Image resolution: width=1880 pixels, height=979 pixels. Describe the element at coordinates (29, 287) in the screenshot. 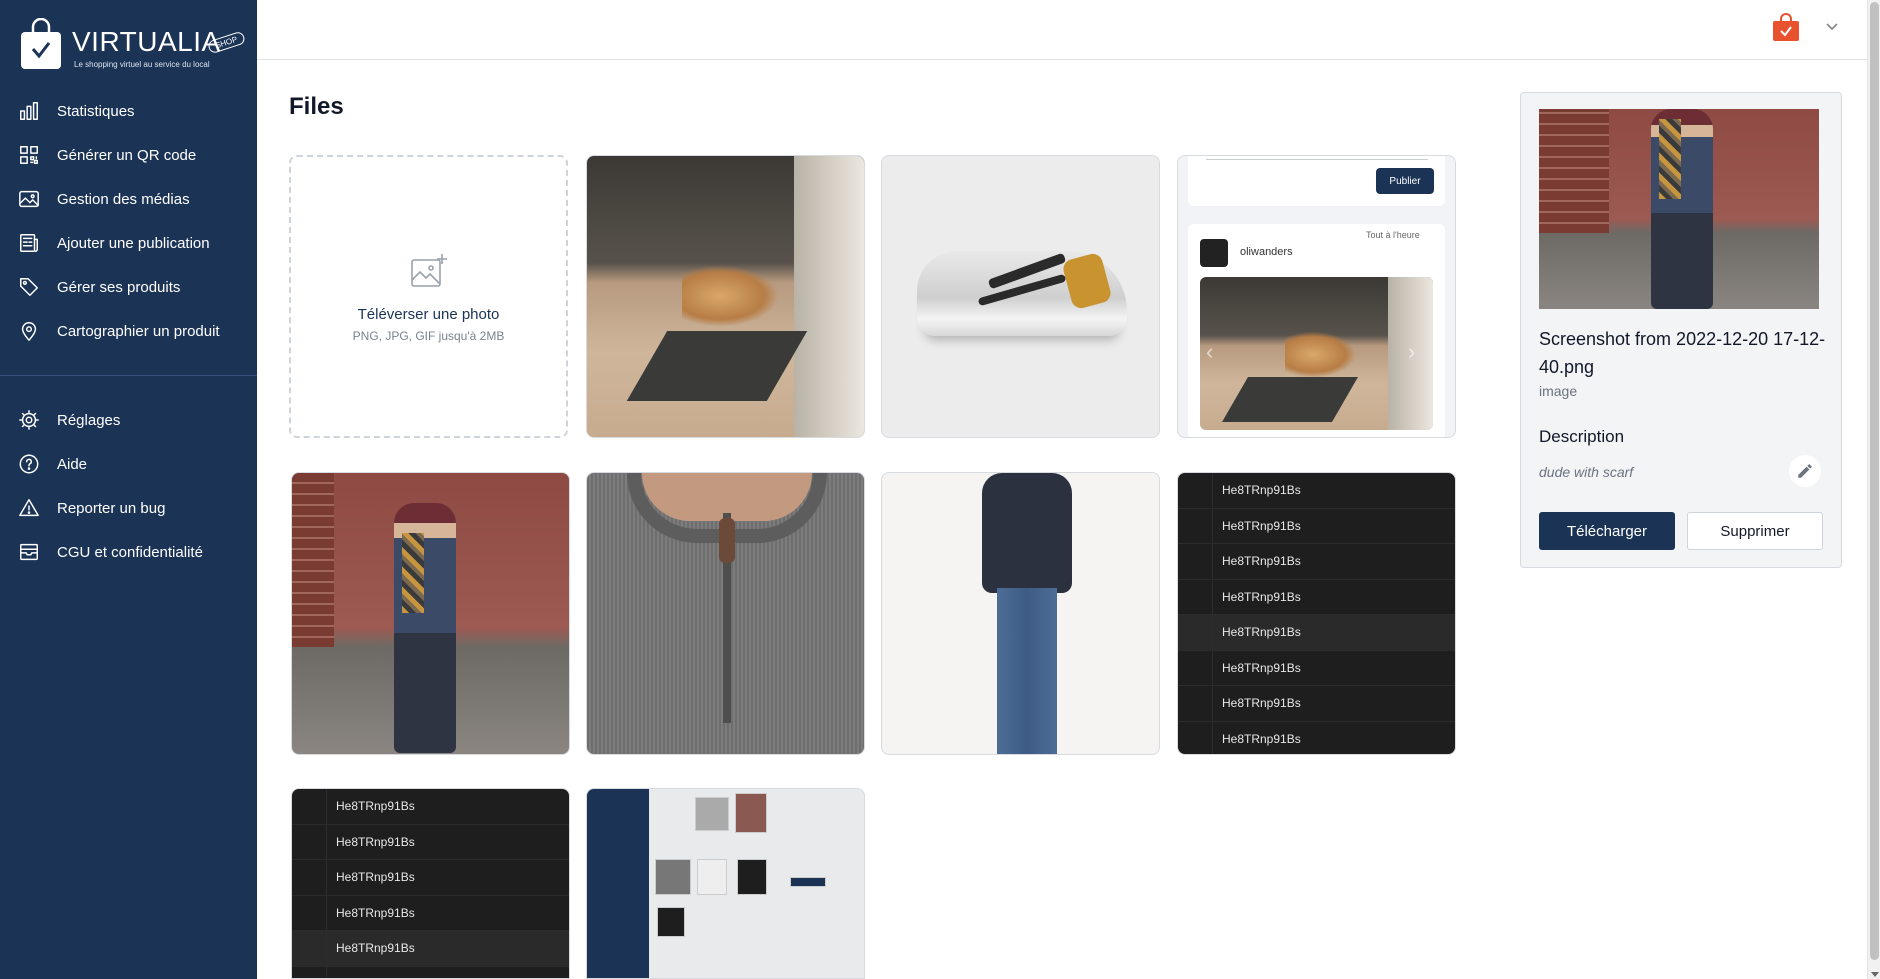

I see `tag-icon` at that location.